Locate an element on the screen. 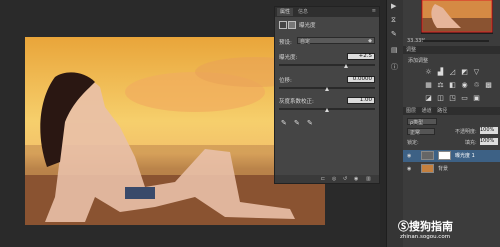  opacity-label: 不透明度: is located at coordinates (466, 132).